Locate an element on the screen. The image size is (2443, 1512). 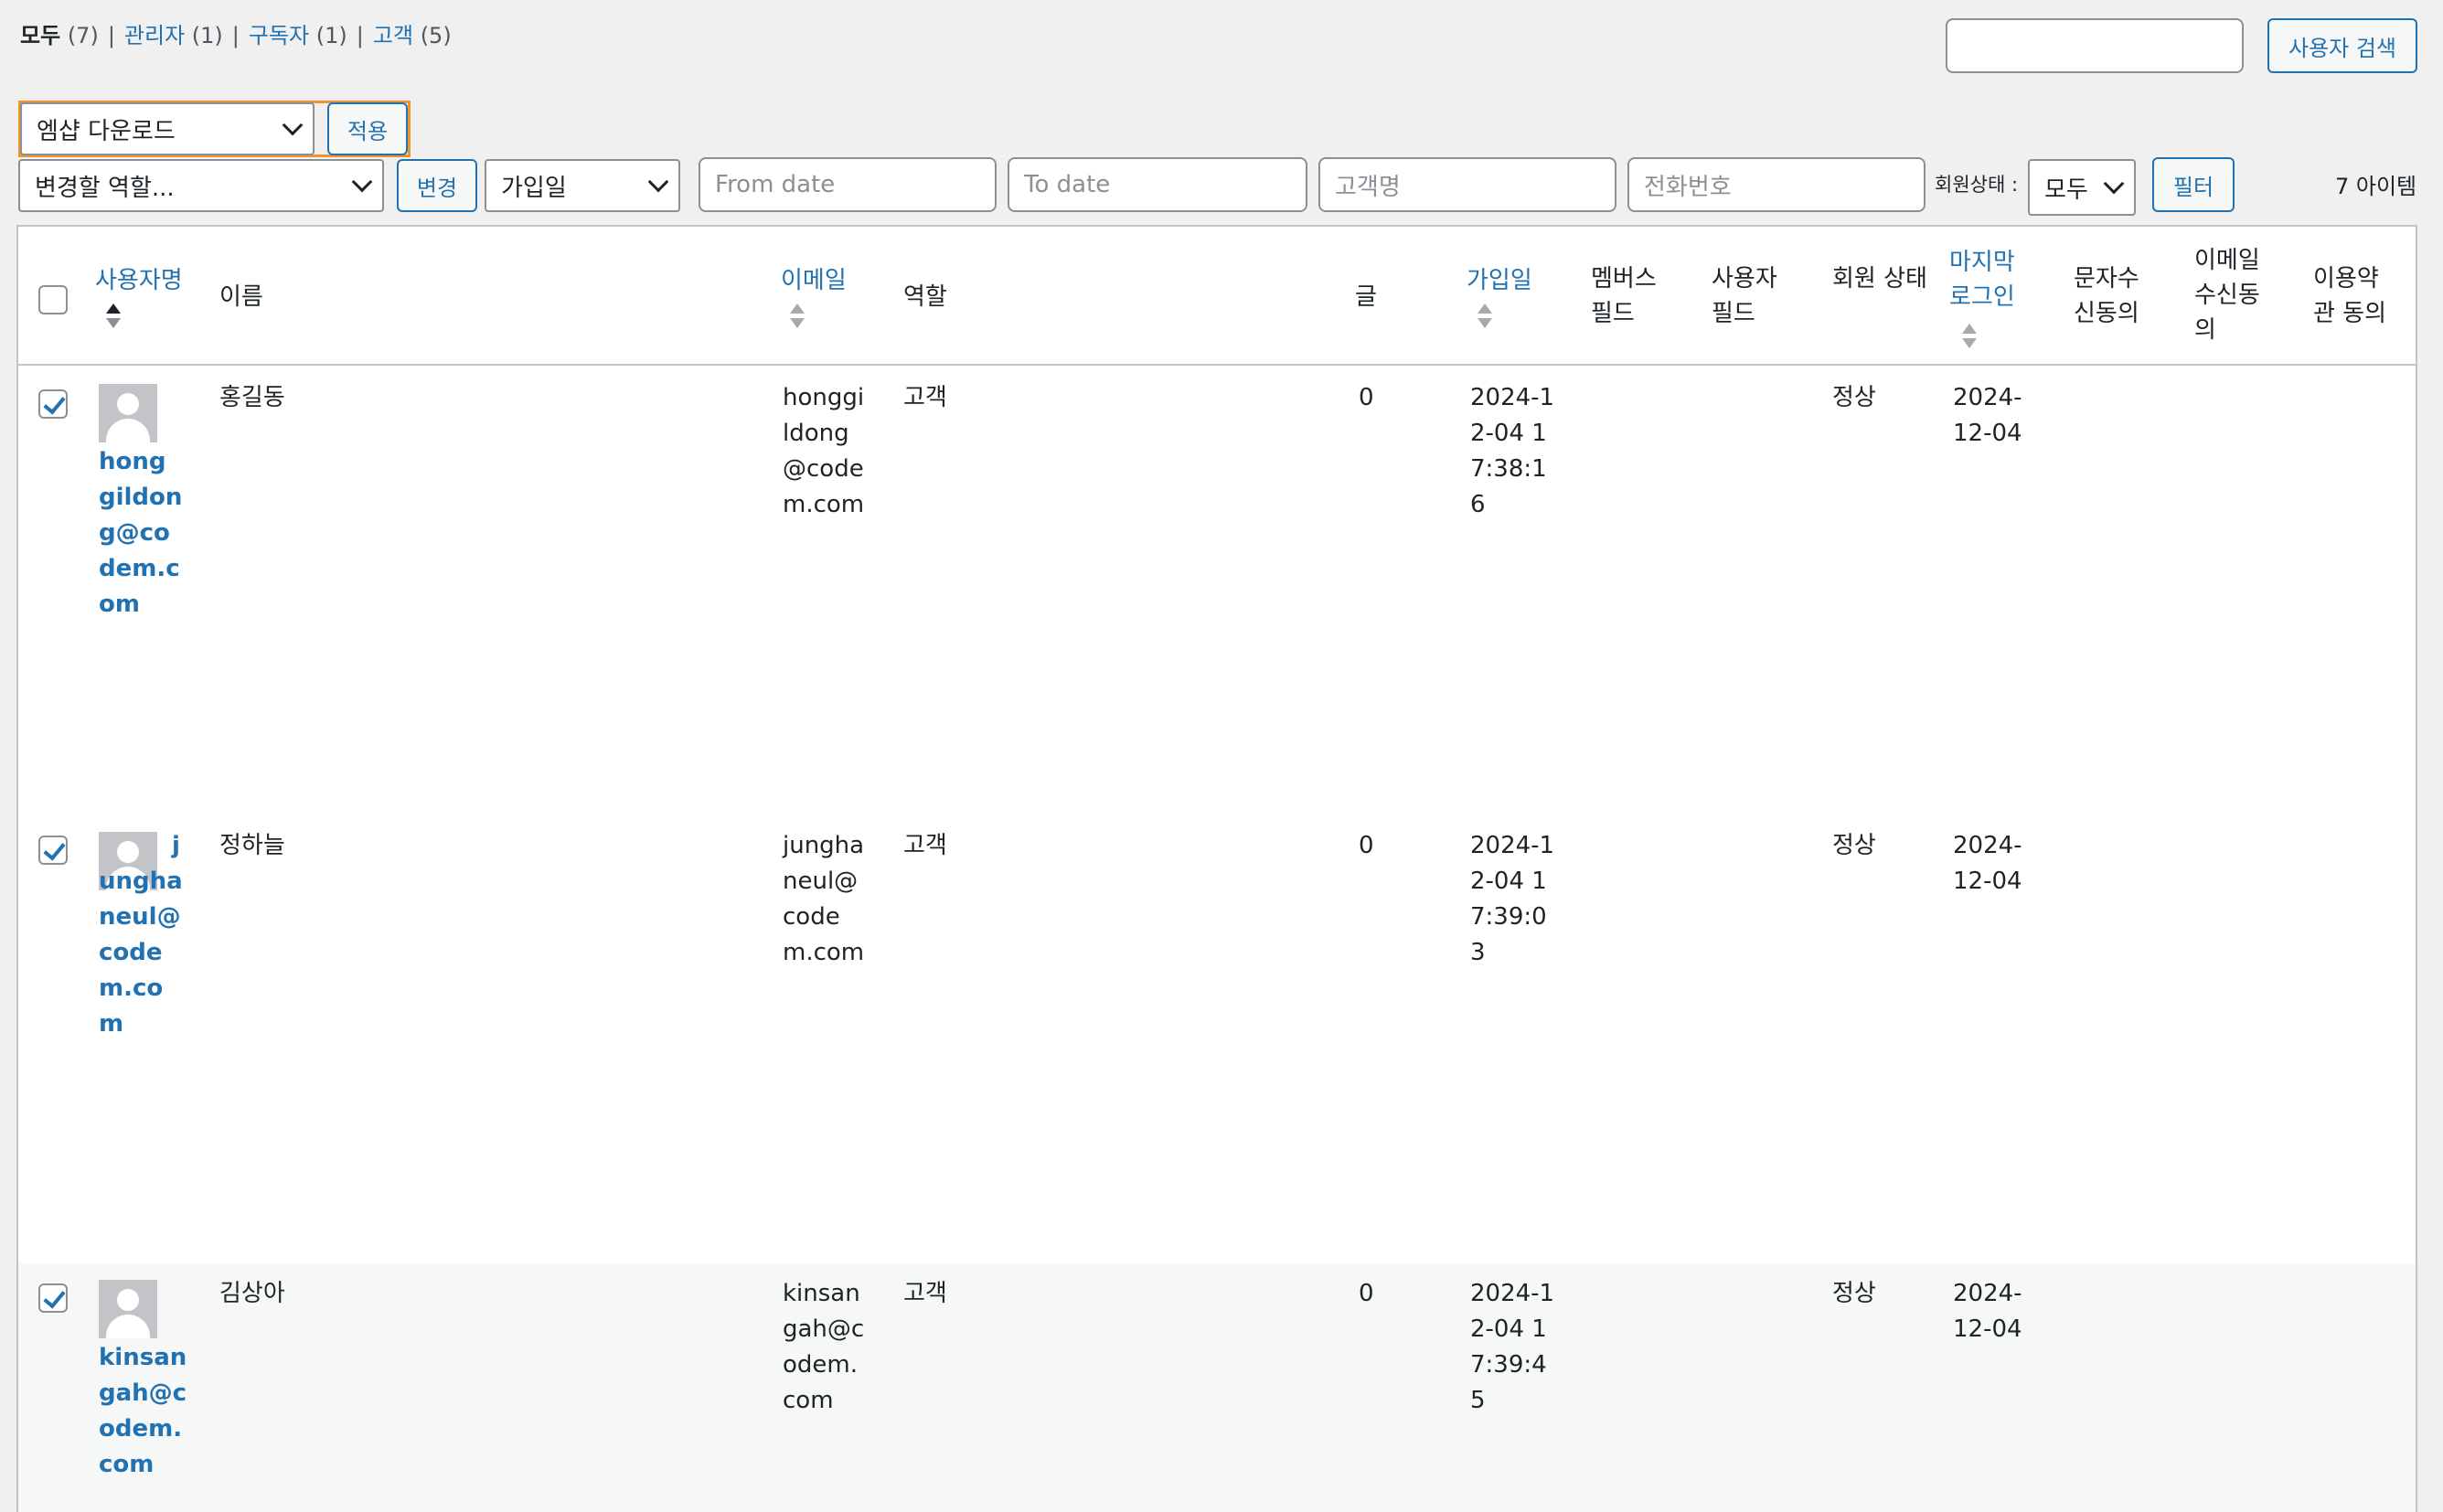
column-terms-consent: 이용약관 동의 is located at coordinates (2350, 296).